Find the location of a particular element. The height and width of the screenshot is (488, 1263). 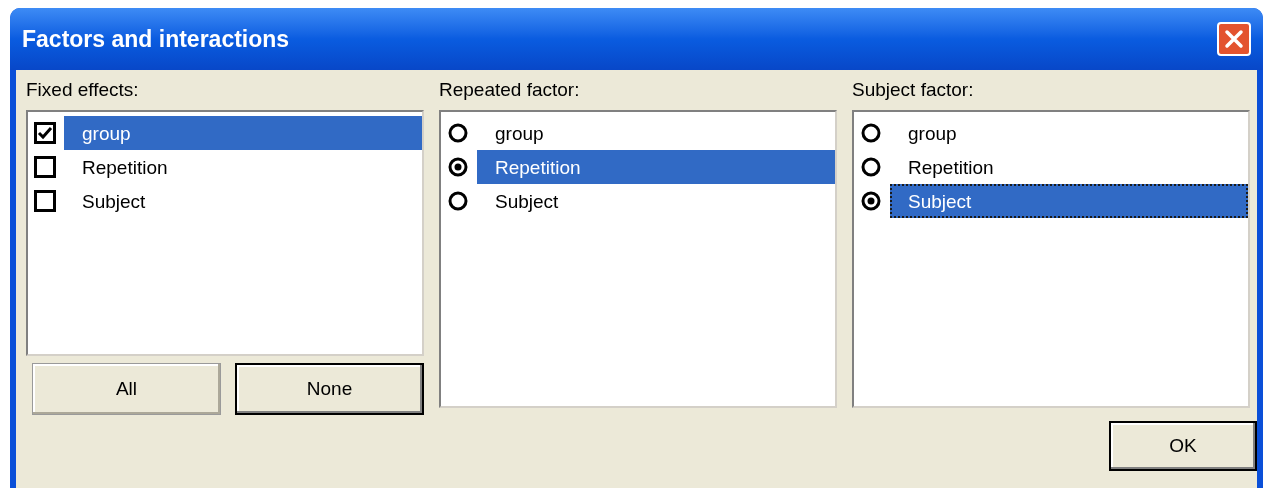

list-button: All is located at coordinates (126, 389).